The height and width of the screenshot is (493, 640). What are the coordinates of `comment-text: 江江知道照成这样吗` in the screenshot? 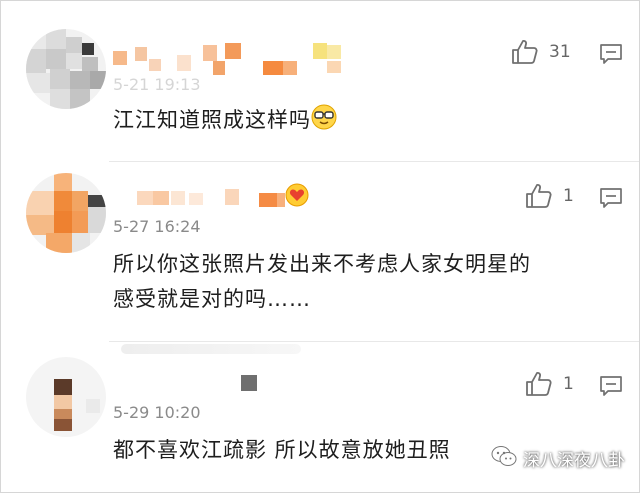 It's located at (225, 122).